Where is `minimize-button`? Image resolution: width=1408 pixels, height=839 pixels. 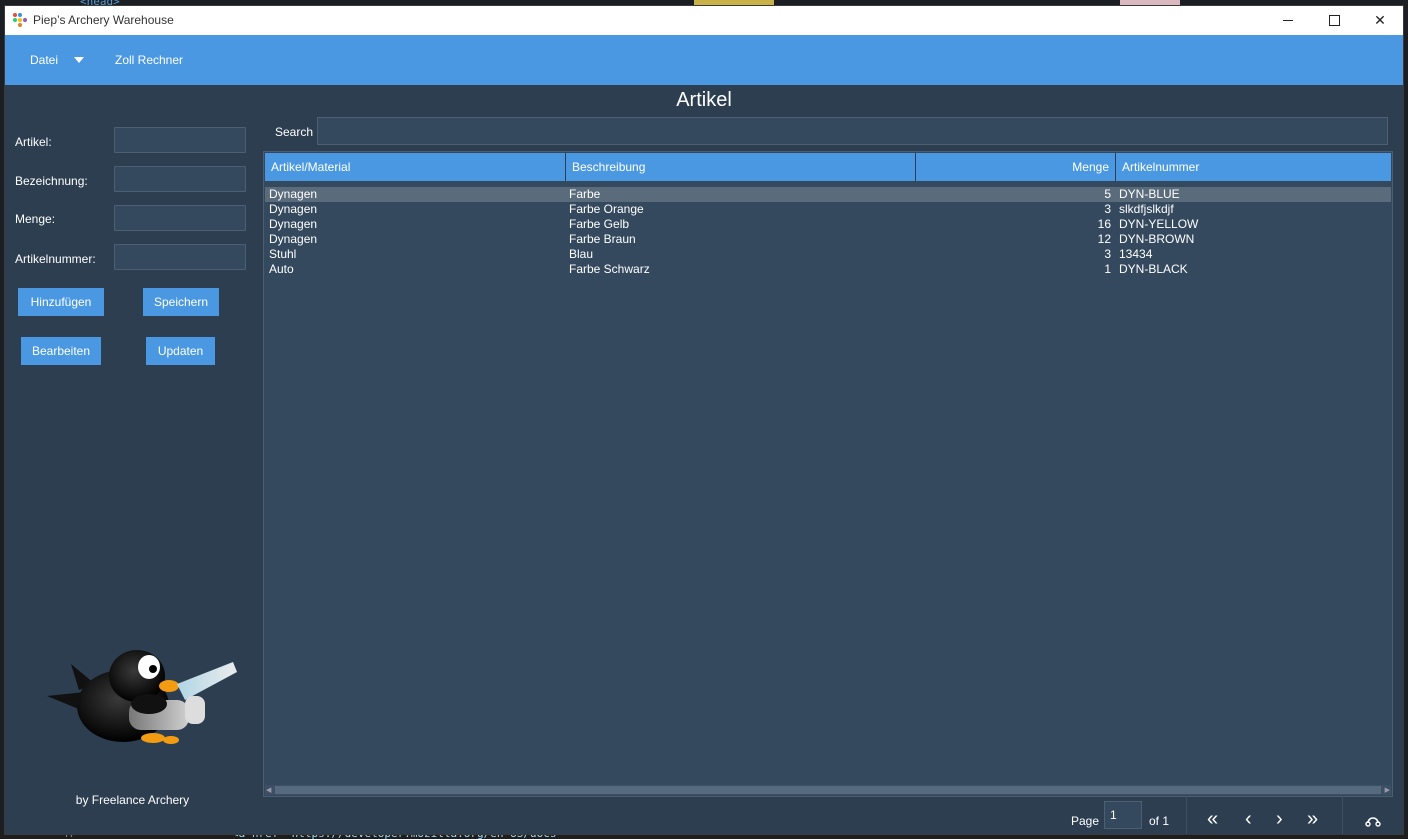 minimize-button is located at coordinates (1288, 20).